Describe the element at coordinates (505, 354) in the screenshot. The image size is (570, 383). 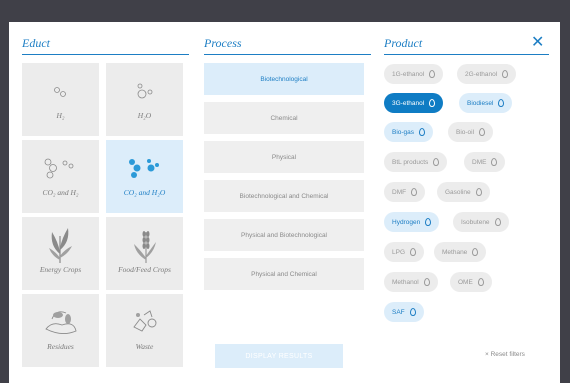
I see `reset-filters-link: × Reset filters` at that location.